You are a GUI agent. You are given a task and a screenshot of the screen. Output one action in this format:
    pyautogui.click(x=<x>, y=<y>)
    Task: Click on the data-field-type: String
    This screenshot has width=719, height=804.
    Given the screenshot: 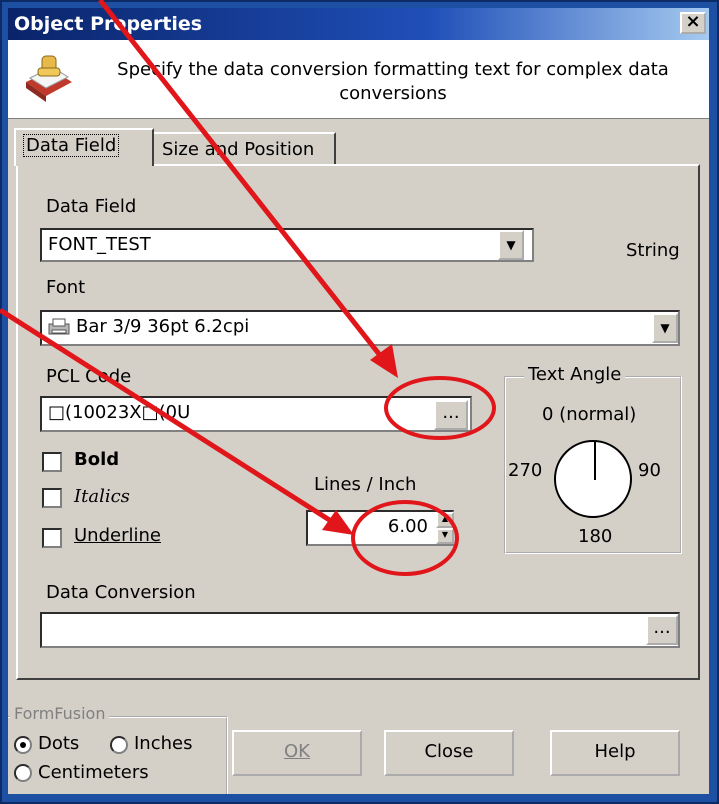 What is the action you would take?
    pyautogui.click(x=653, y=250)
    